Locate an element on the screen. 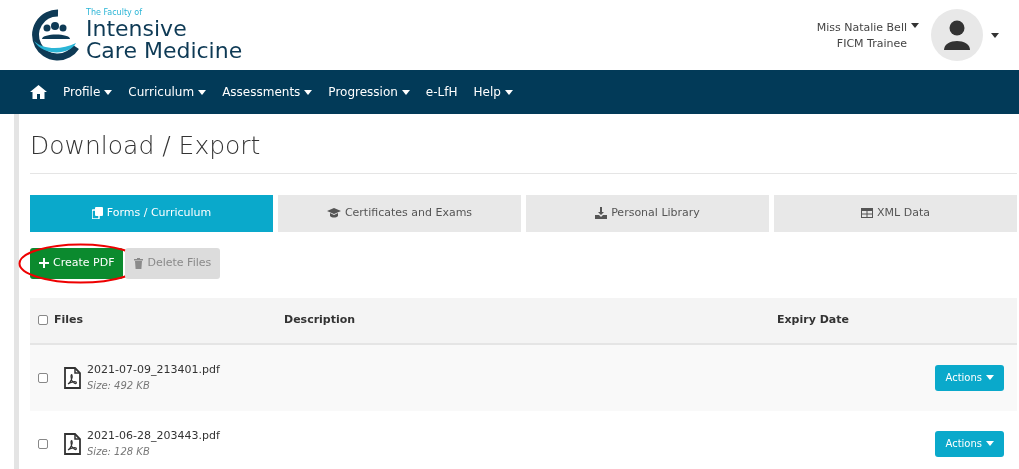  trash-icon is located at coordinates (139, 263).